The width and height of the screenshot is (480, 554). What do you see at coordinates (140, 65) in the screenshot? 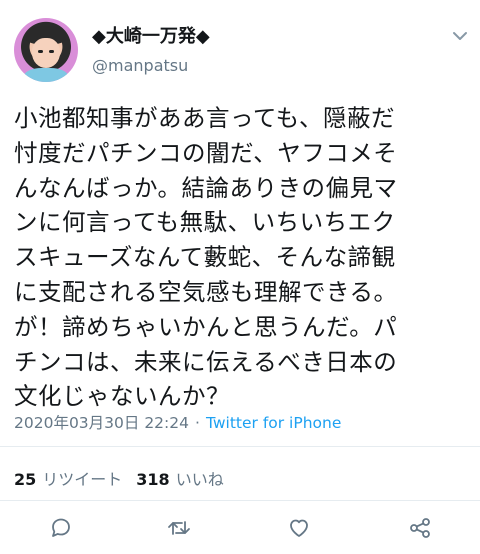
I see `user-handle: @manpatsu` at bounding box center [140, 65].